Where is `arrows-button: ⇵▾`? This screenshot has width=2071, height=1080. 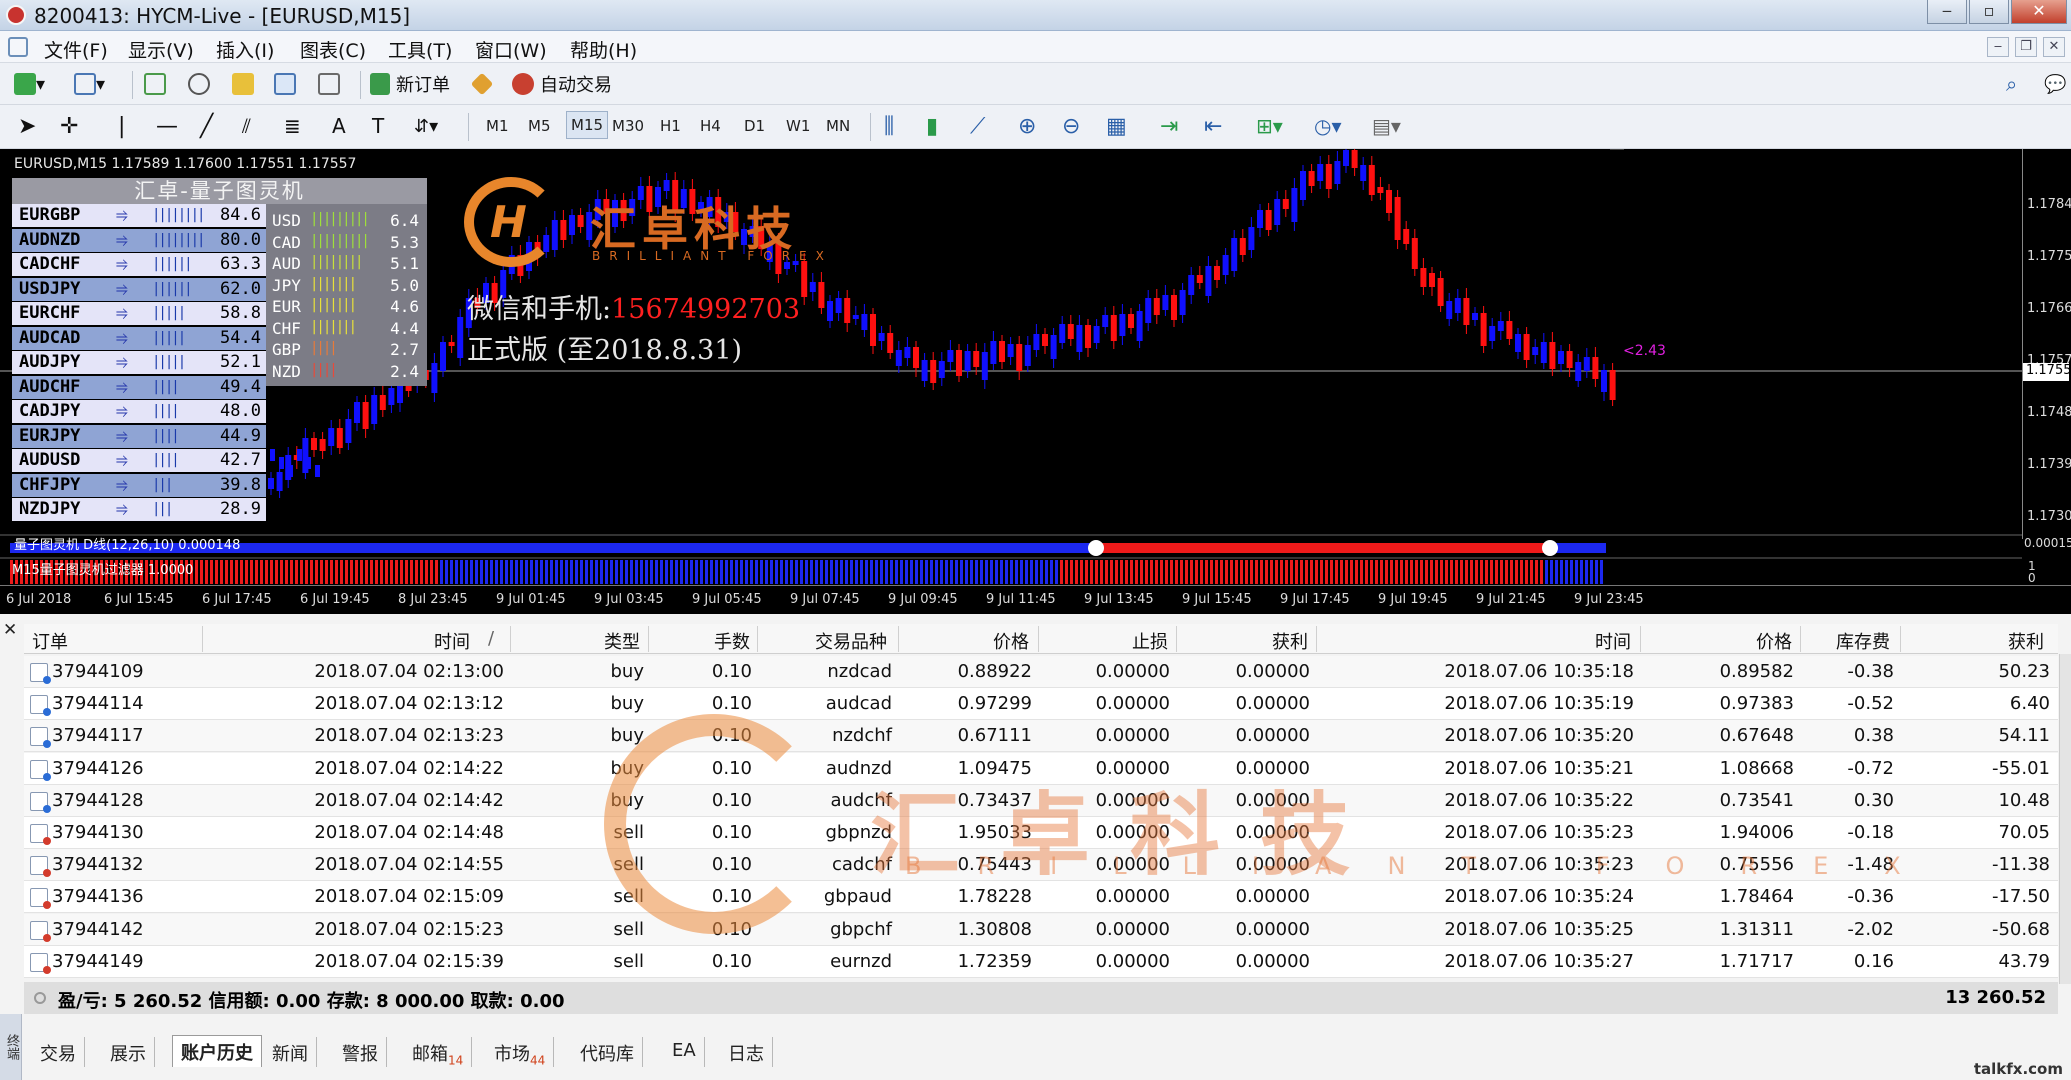
arrows-button: ⇵▾ is located at coordinates (426, 126).